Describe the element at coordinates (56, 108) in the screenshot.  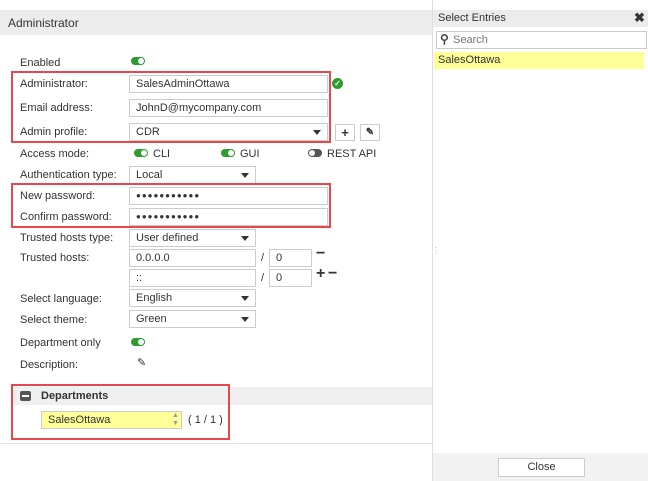
I see `email-label: Email address:` at that location.